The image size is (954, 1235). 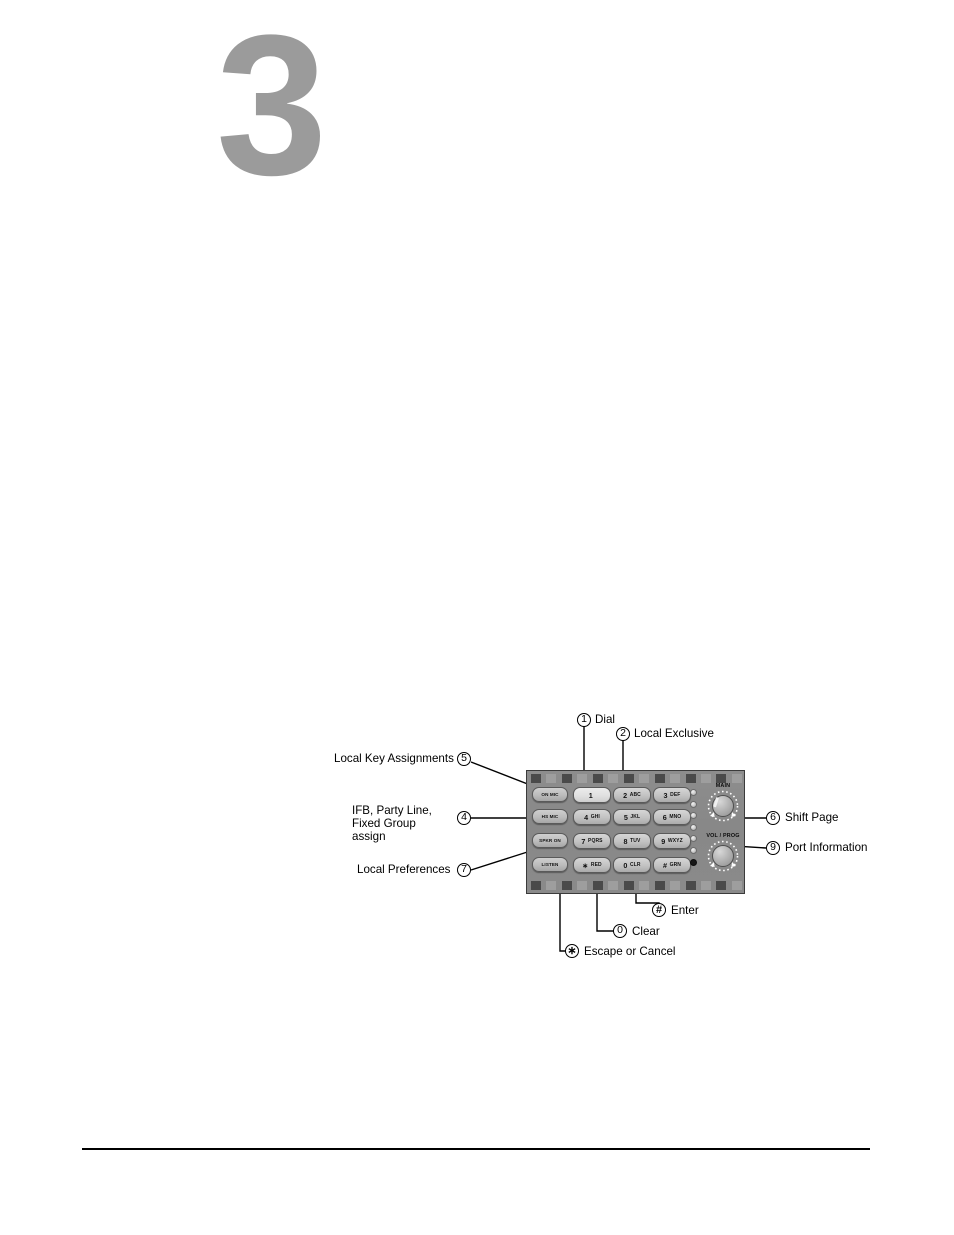 I want to click on key-8: 8 TUV, so click(x=632, y=841).